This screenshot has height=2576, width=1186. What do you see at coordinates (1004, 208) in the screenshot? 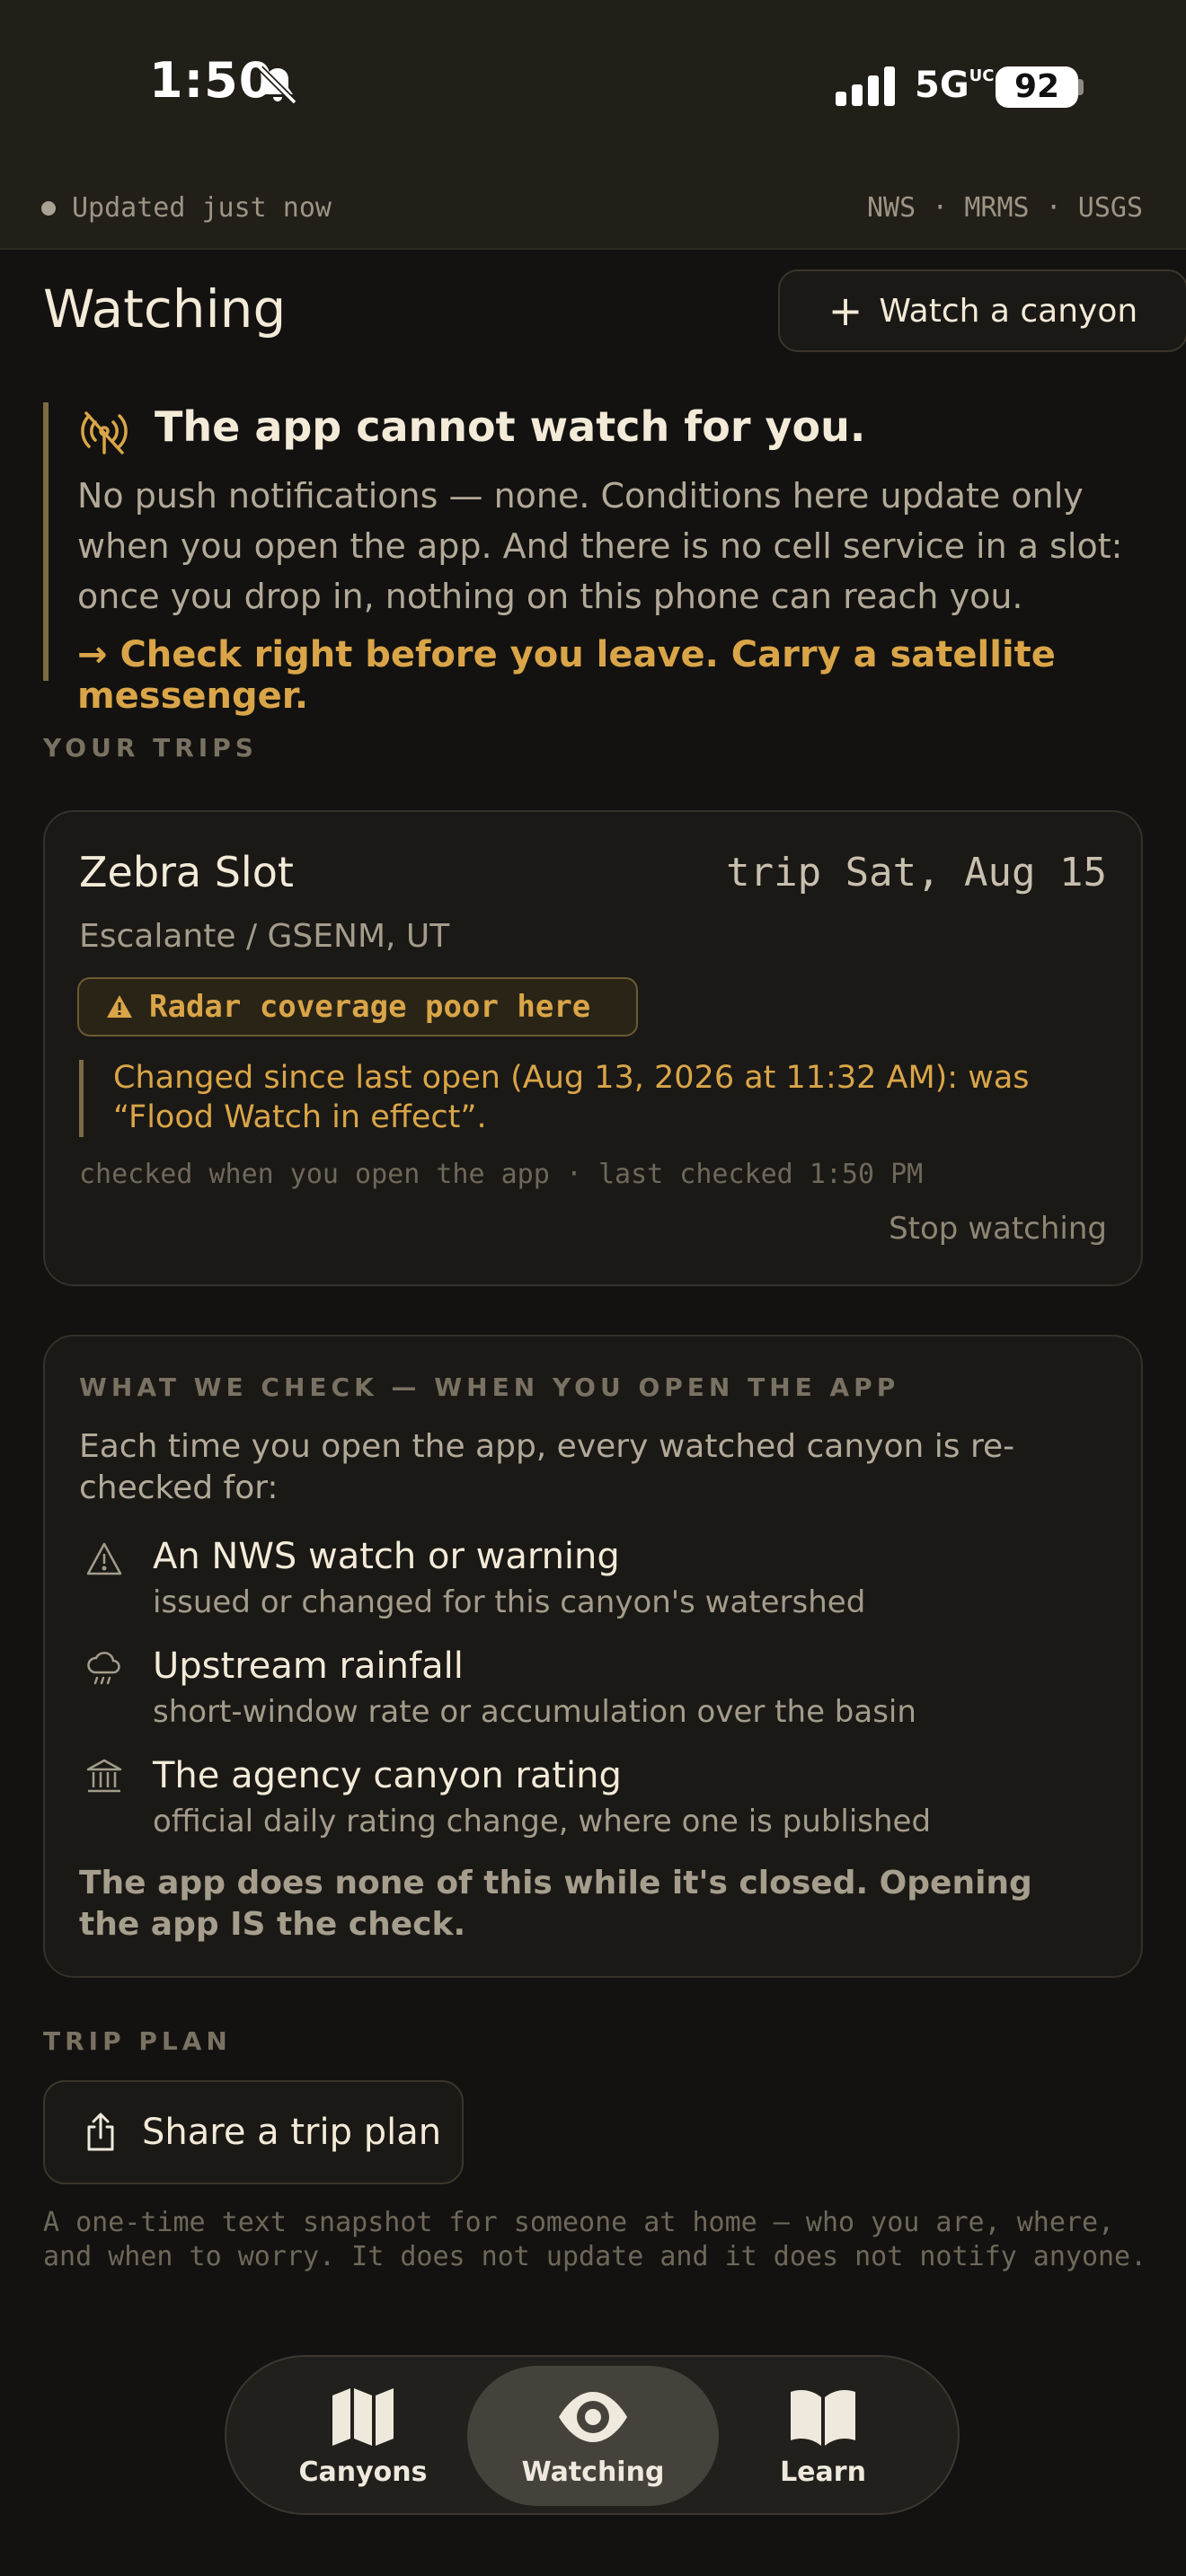
I see `data-sources: NWS · MRMS · USGS` at bounding box center [1004, 208].